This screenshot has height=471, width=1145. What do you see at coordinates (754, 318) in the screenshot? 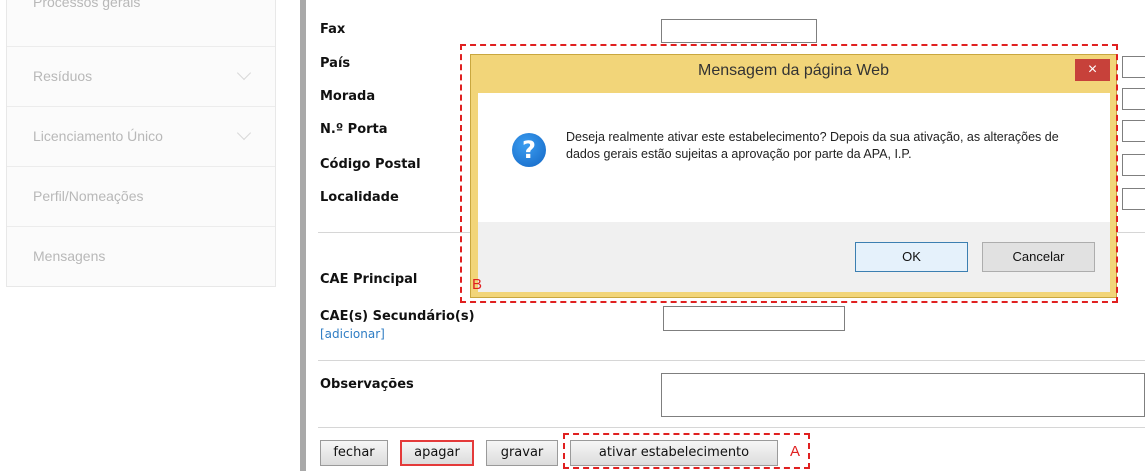
I see `cae-secundario-input` at bounding box center [754, 318].